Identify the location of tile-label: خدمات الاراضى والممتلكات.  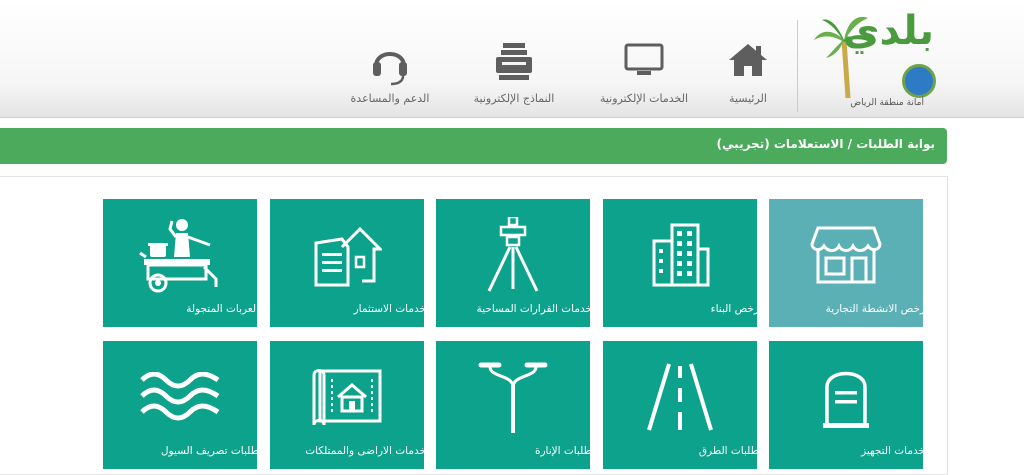
(364, 451).